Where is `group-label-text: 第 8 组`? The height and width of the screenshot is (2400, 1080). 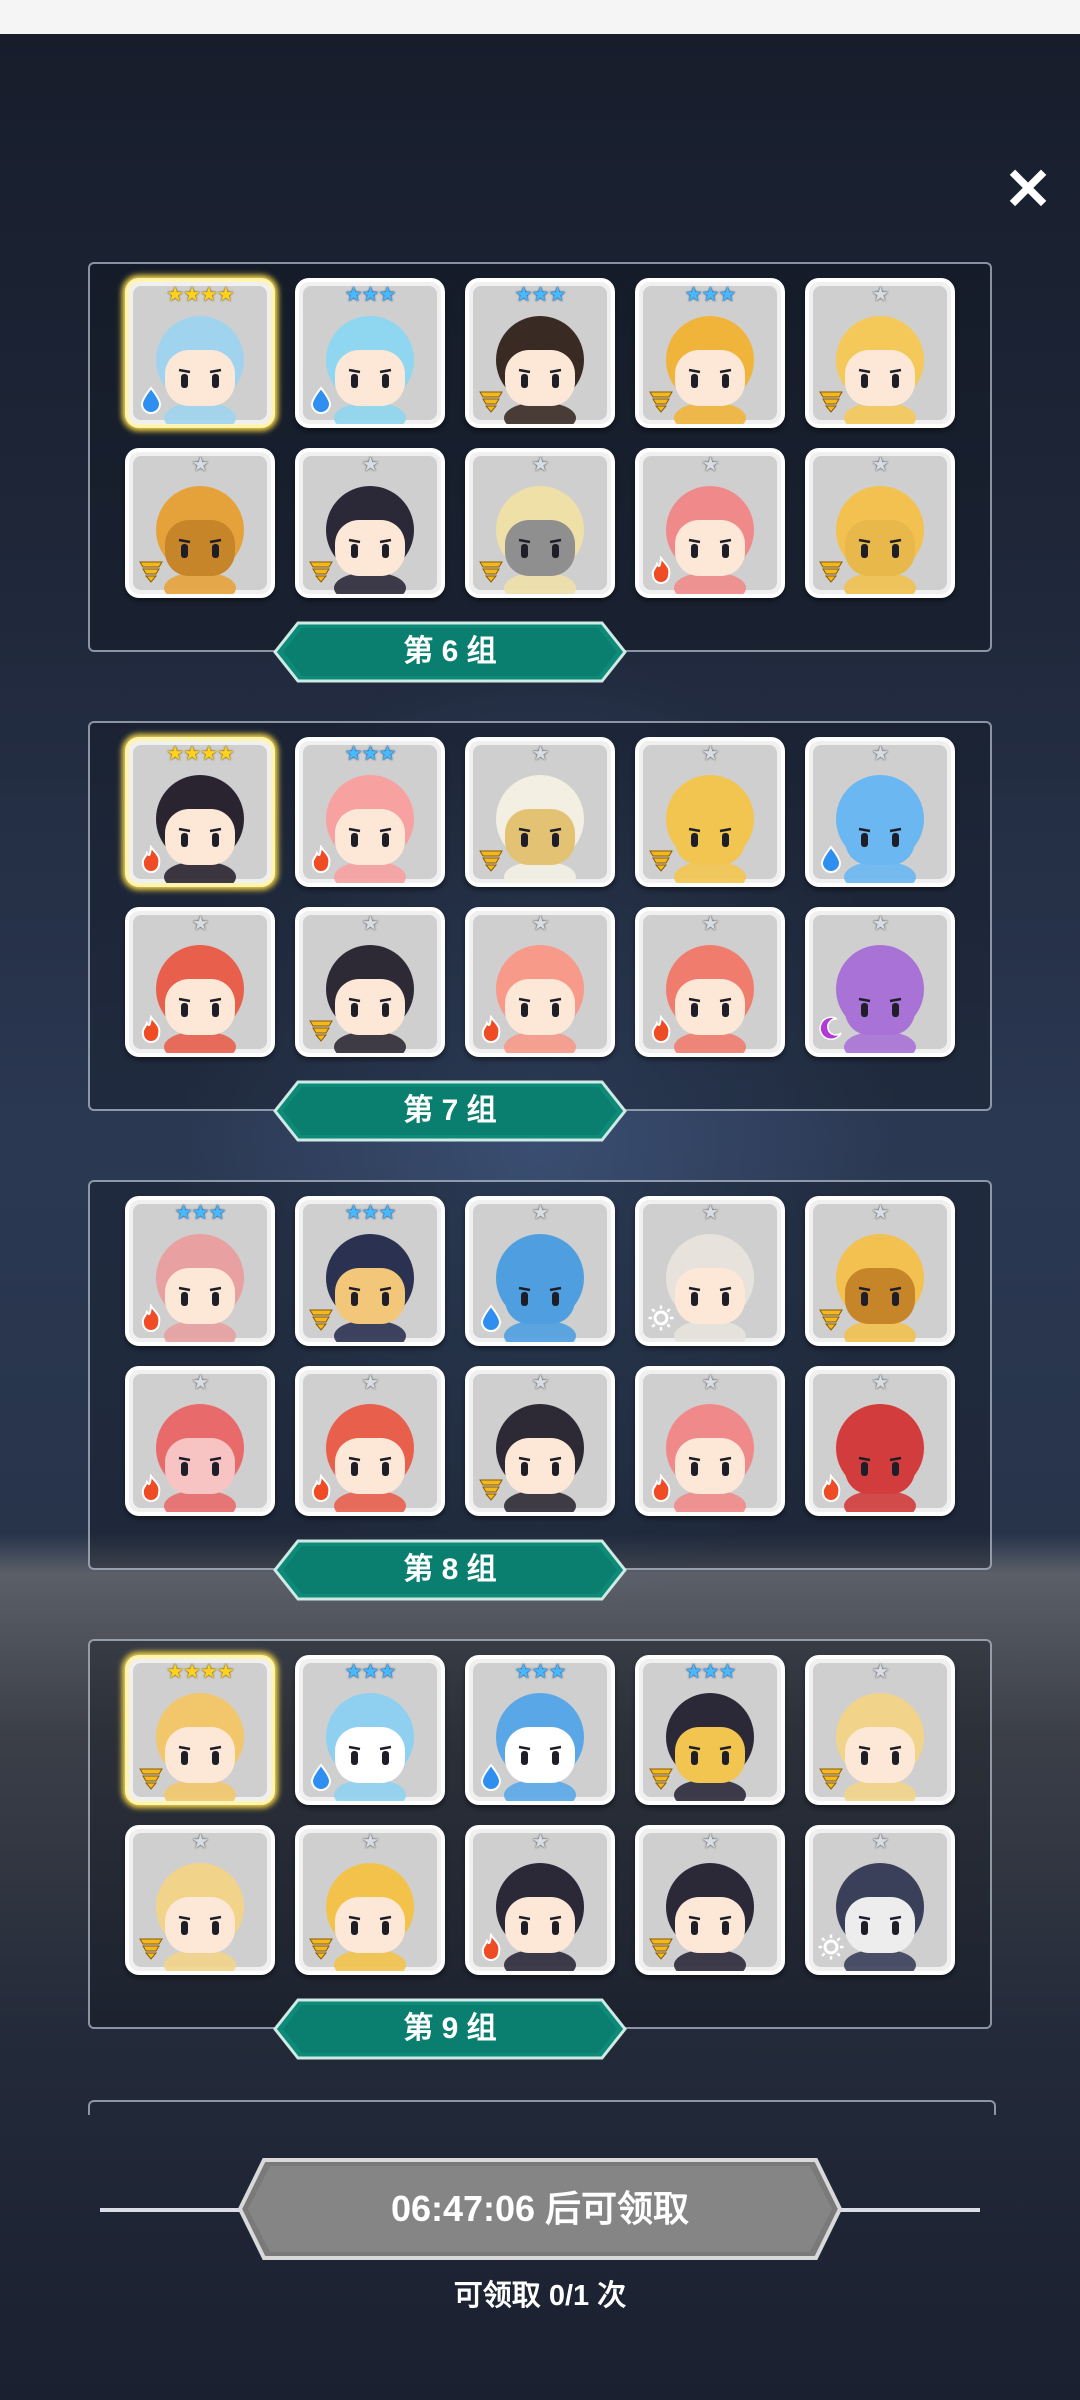
group-label-text: 第 8 组 is located at coordinates (450, 1569).